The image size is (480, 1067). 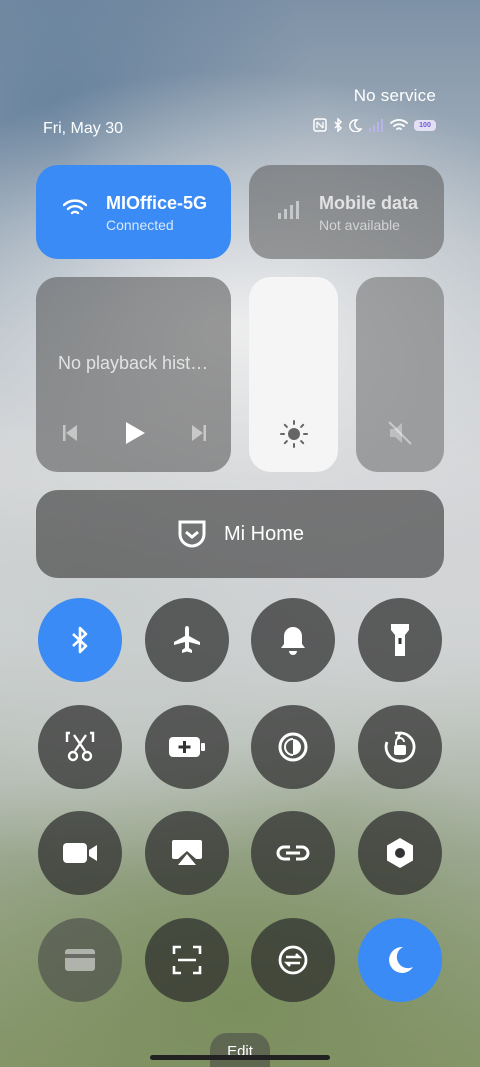 I want to click on sun-icon, so click(x=294, y=434).